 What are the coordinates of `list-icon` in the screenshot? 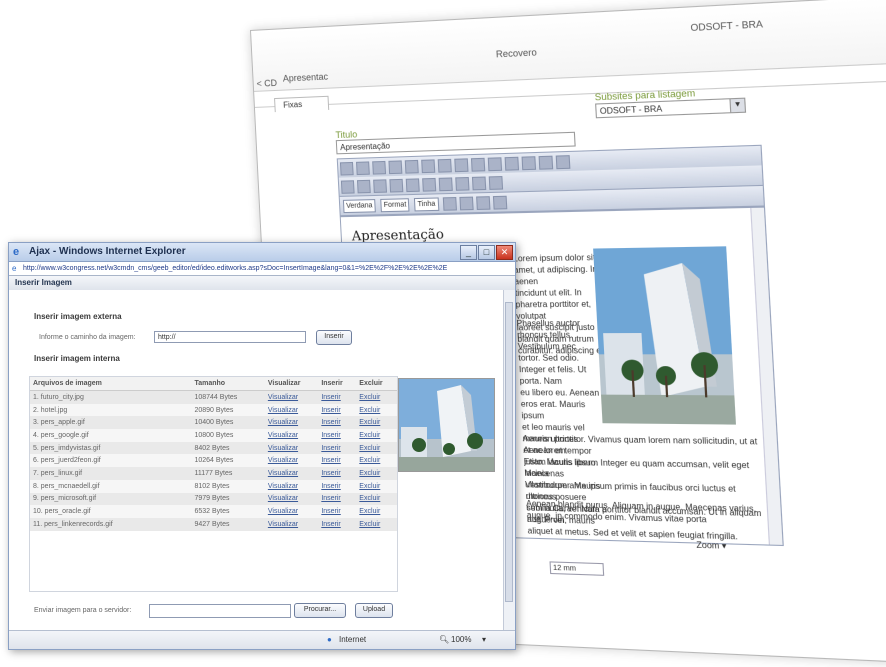 It's located at (478, 164).